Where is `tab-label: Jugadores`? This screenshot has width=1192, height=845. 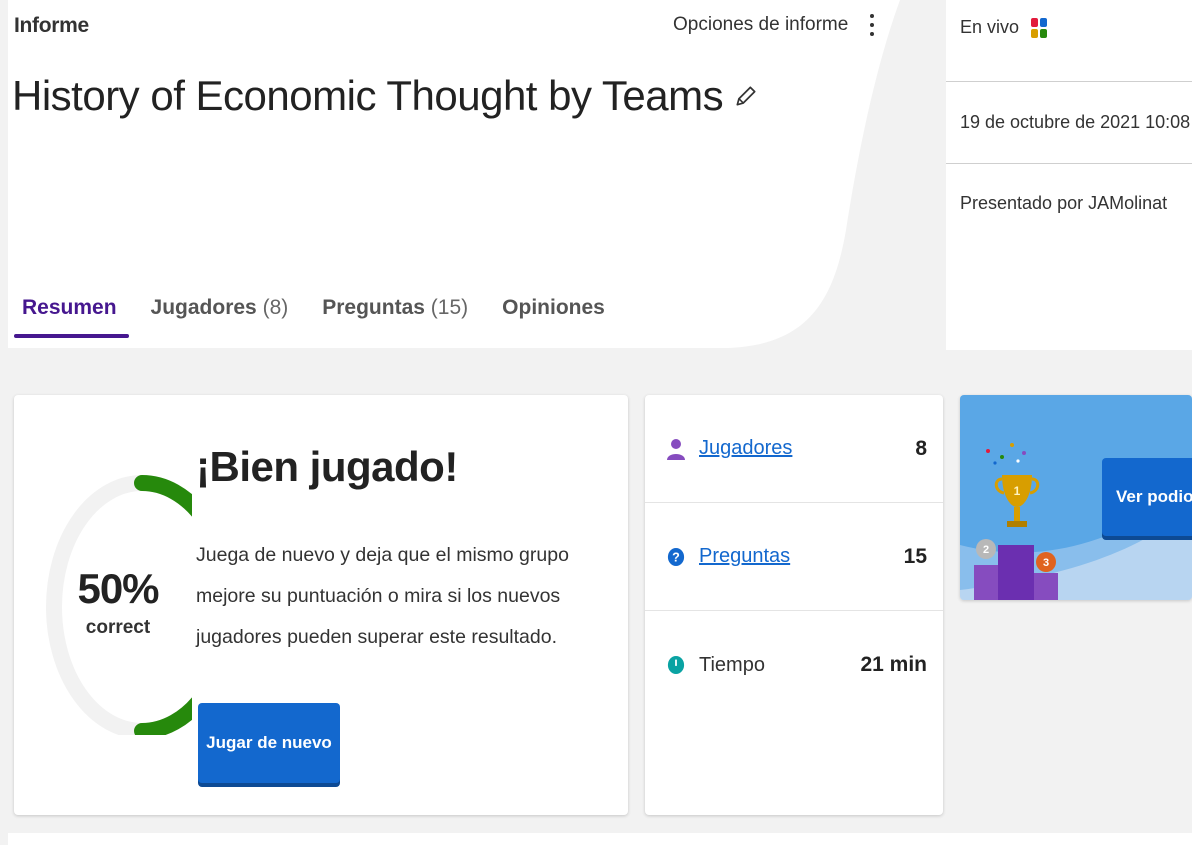
tab-label: Jugadores is located at coordinates (203, 307).